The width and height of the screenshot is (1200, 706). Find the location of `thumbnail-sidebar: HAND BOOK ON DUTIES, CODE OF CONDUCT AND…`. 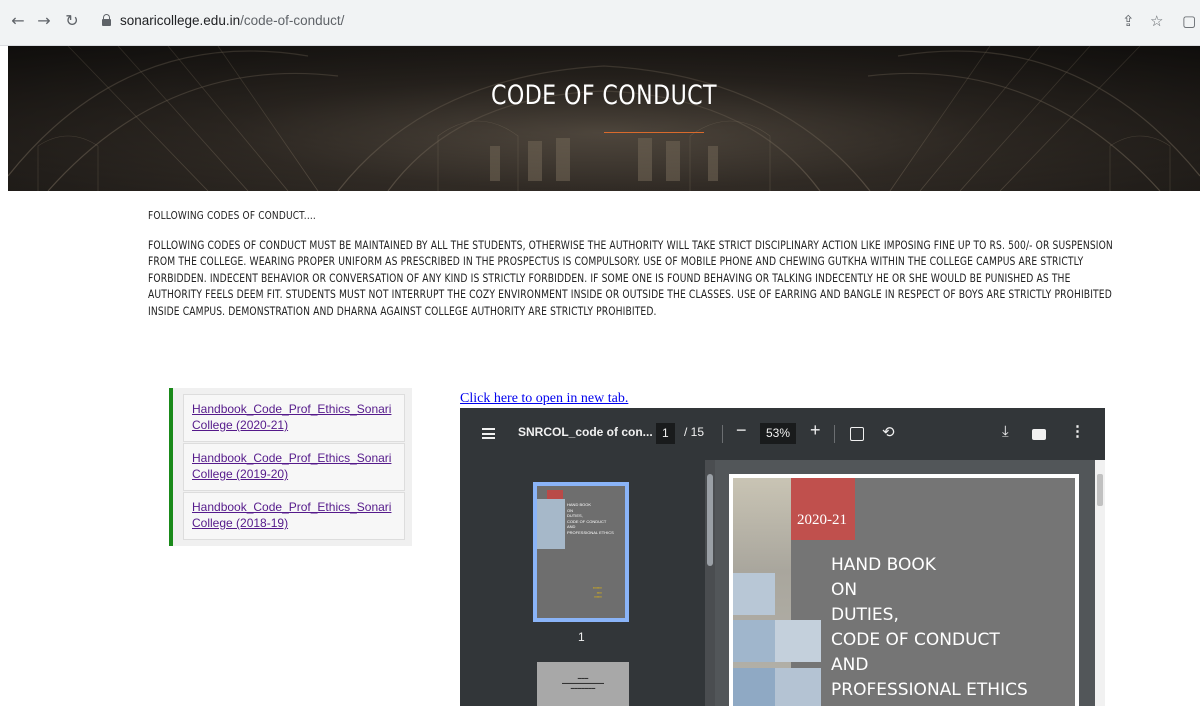

thumbnail-sidebar: HAND BOOK ON DUTIES, CODE OF CONDUCT AND… is located at coordinates (587, 583).